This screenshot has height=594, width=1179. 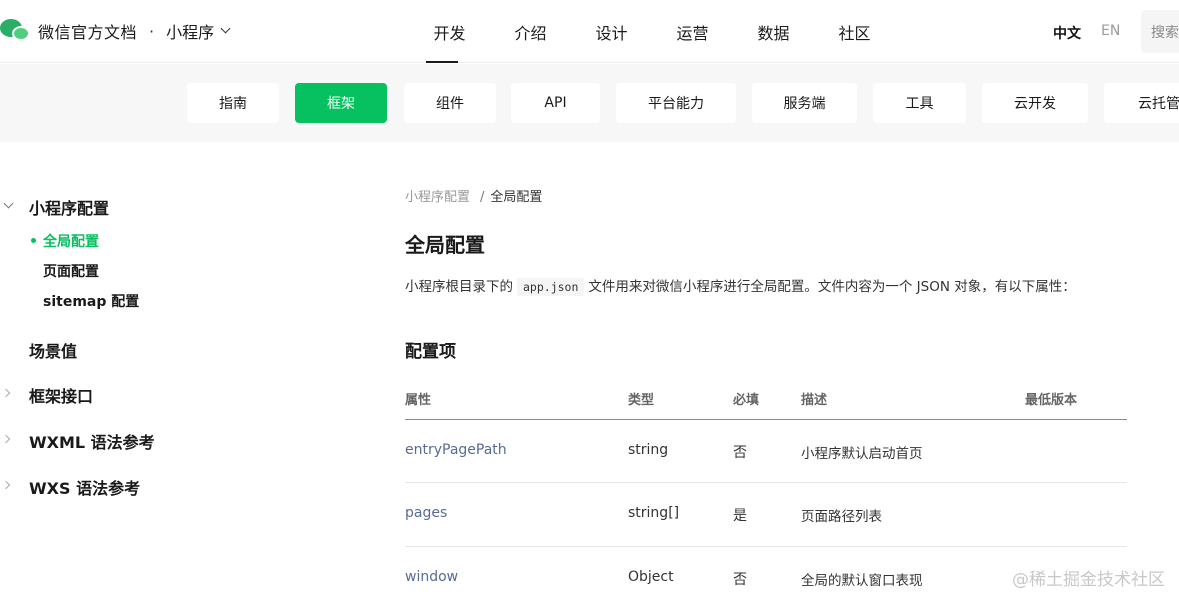 I want to click on subnav-cloud-dev: 云开发, so click(x=1035, y=103).